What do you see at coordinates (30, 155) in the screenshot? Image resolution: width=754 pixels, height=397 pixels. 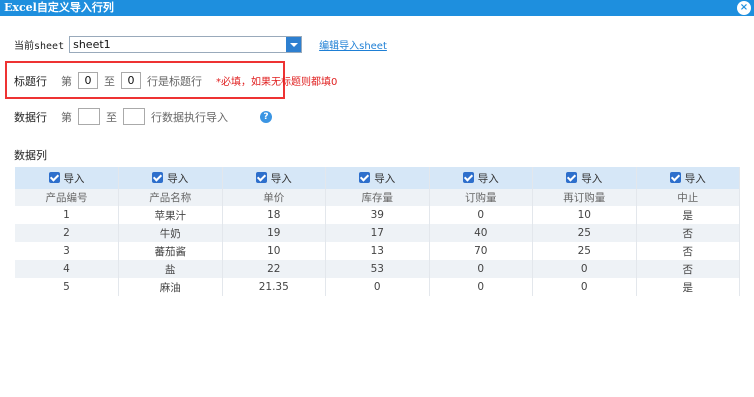 I see `data-columns-label: 数据列` at bounding box center [30, 155].